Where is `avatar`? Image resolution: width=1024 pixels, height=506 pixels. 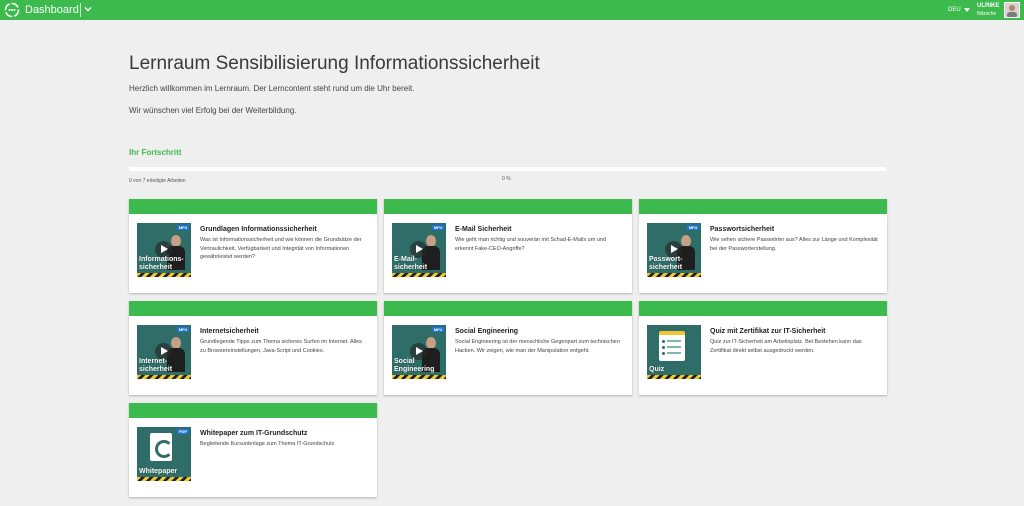 avatar is located at coordinates (1012, 10).